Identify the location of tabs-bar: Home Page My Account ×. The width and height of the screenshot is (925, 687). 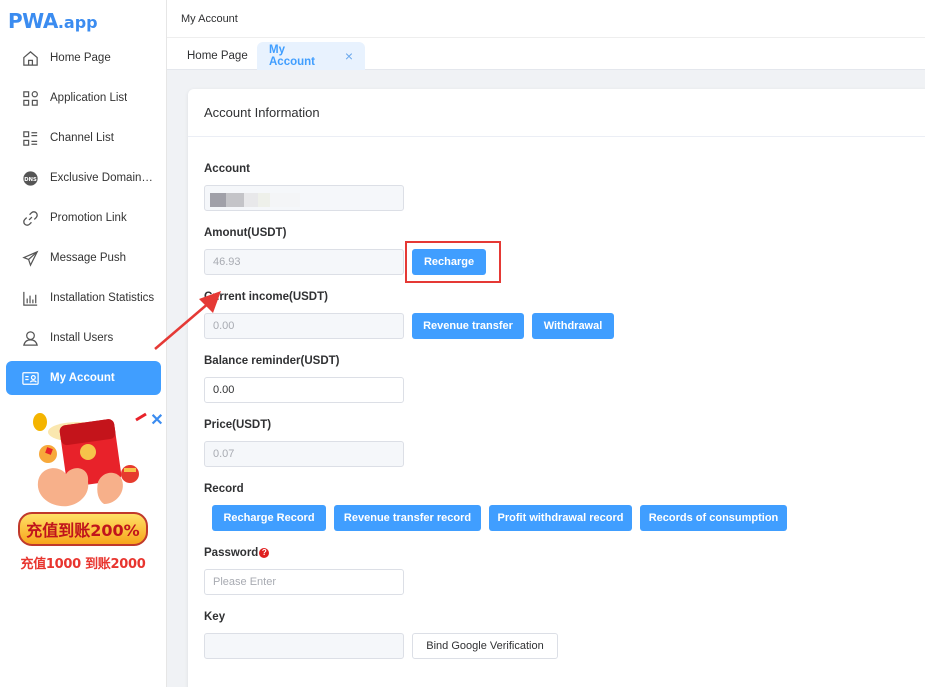
(546, 54).